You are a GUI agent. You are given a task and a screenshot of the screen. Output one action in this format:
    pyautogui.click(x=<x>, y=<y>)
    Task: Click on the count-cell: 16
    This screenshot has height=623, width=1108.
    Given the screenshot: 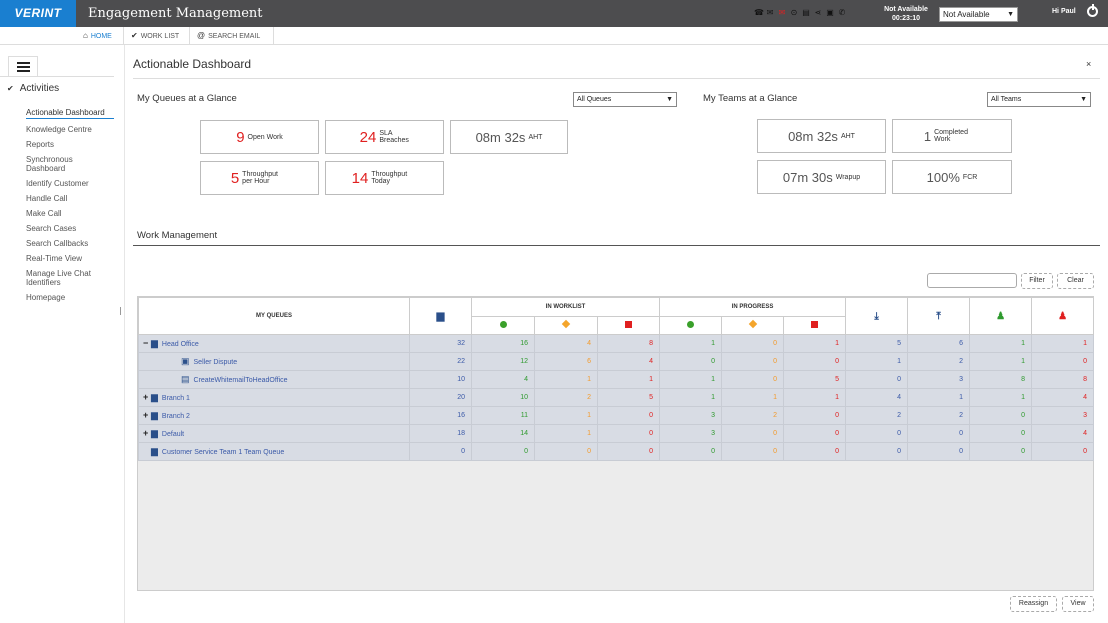 What is the action you would take?
    pyautogui.click(x=503, y=343)
    